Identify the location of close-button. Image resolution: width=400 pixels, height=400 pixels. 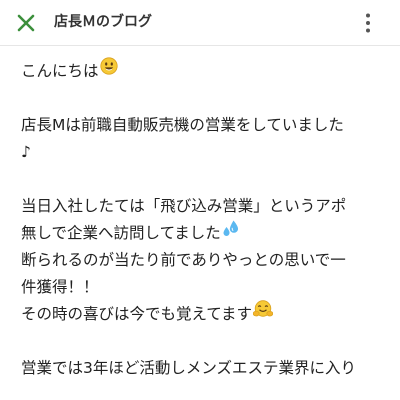
(26, 23).